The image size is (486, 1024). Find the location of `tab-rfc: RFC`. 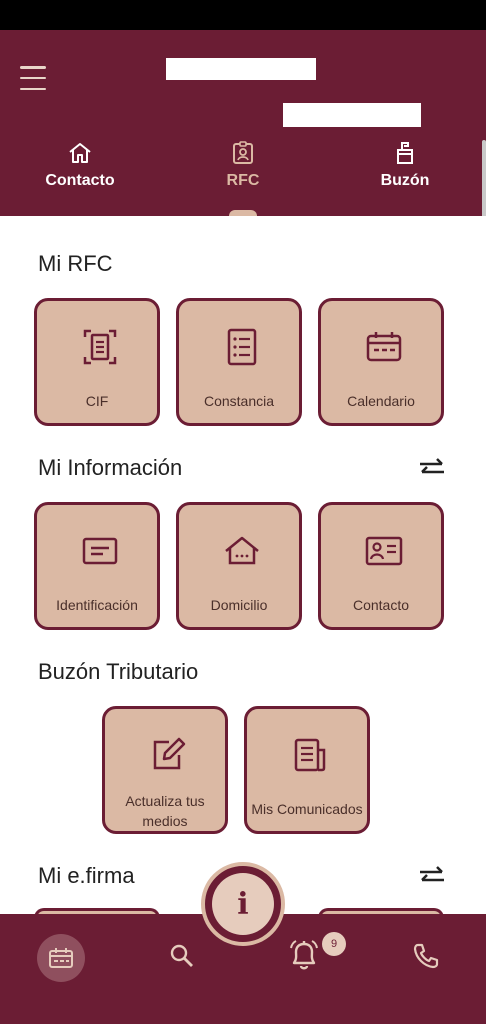

tab-rfc: RFC is located at coordinates (243, 165).